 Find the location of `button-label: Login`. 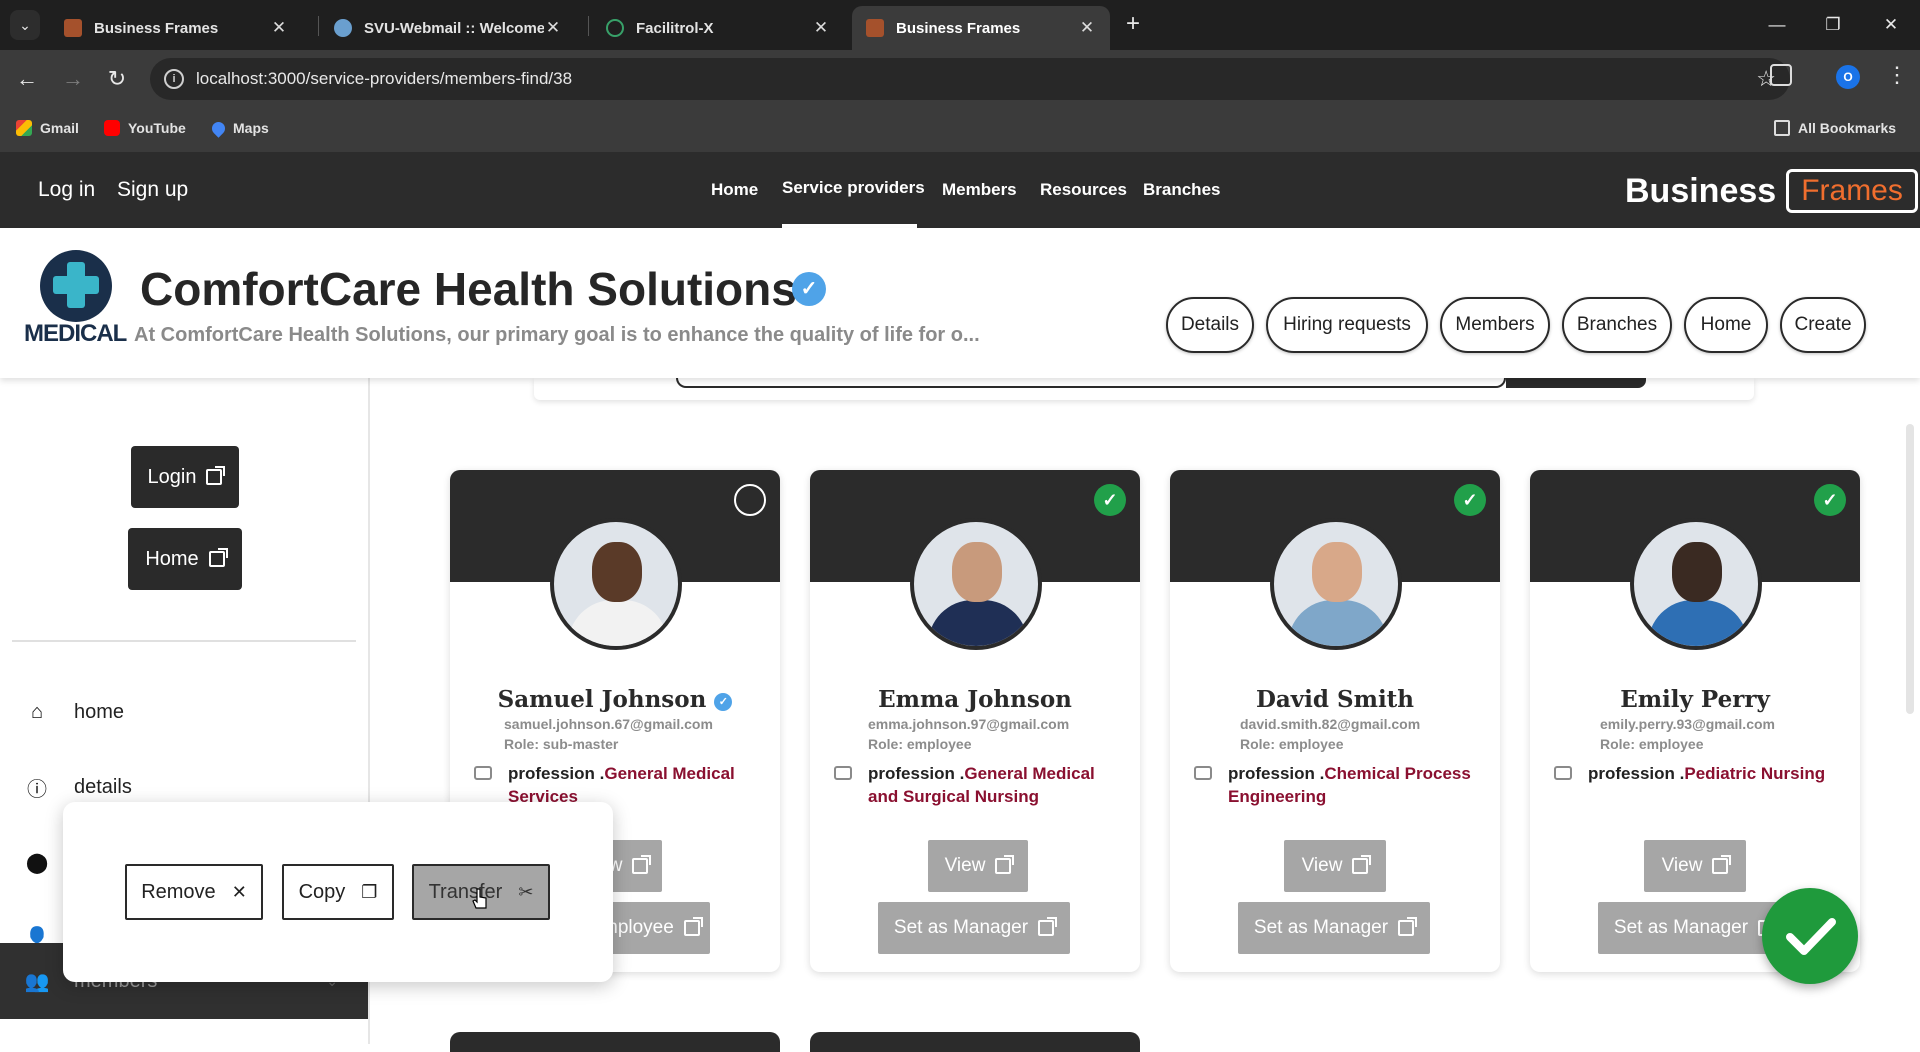

button-label: Login is located at coordinates (172, 476).